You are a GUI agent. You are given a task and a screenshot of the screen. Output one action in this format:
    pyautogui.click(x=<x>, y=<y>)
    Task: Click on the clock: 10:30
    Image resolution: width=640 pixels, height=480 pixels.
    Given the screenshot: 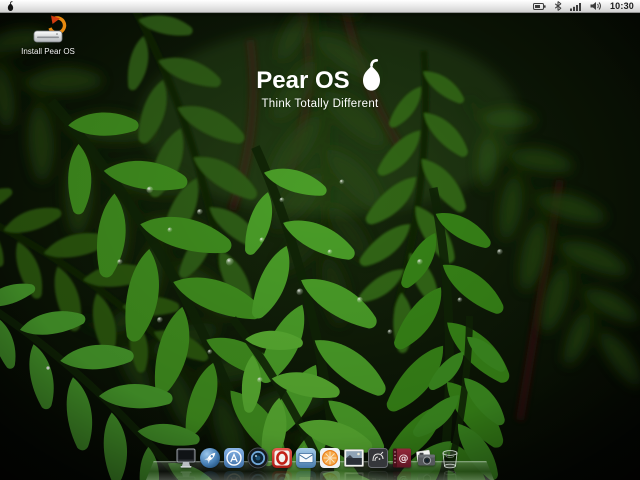 What is the action you would take?
    pyautogui.click(x=622, y=6)
    